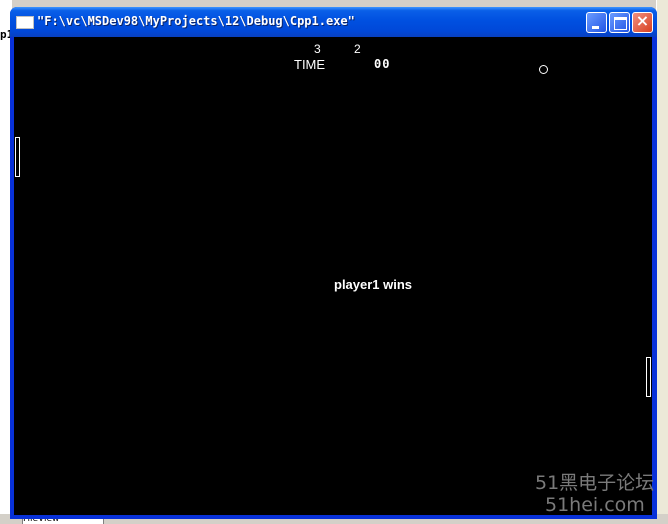 This screenshot has height=524, width=668. I want to click on close-button: ×, so click(642, 22).